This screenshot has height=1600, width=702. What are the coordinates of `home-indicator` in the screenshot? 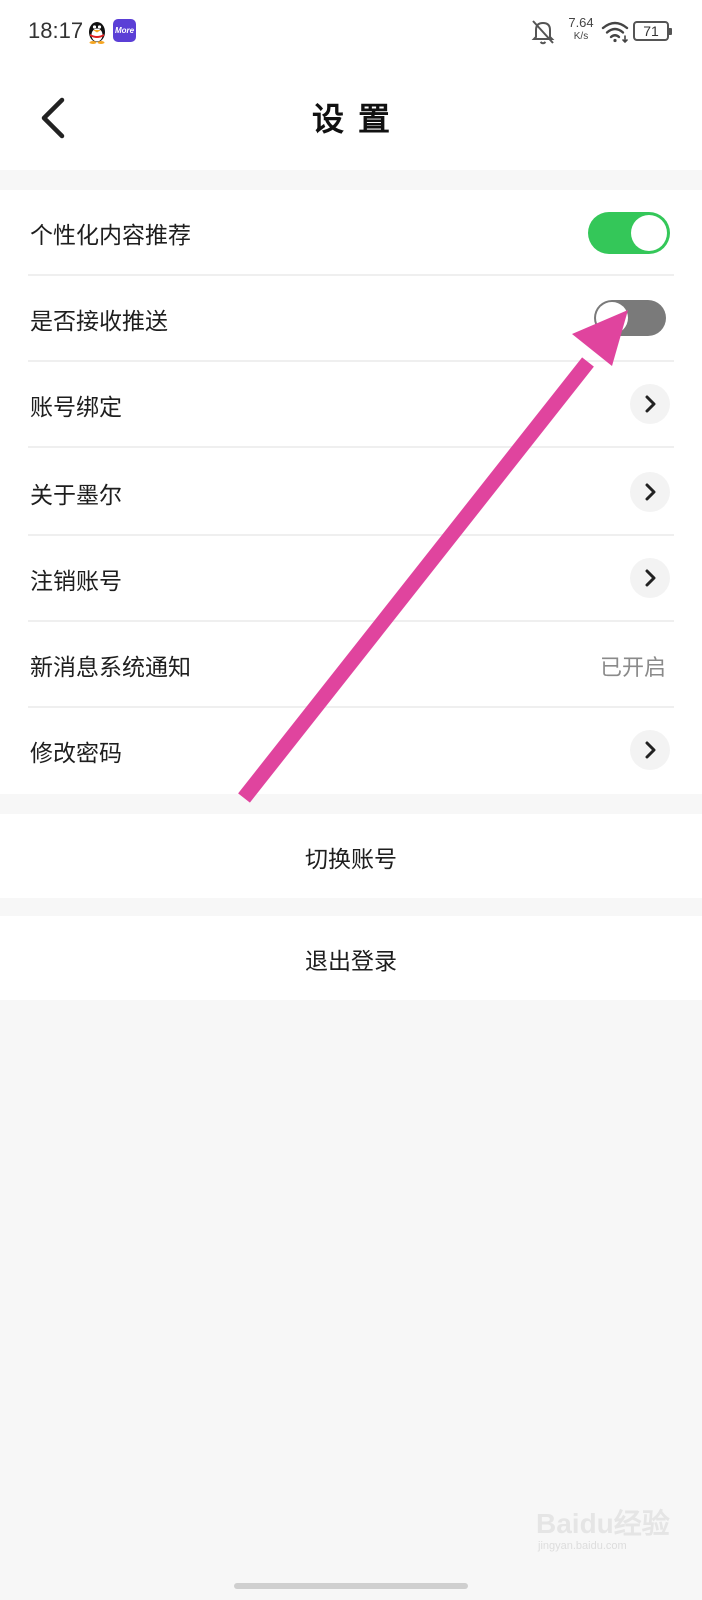 It's located at (351, 1586).